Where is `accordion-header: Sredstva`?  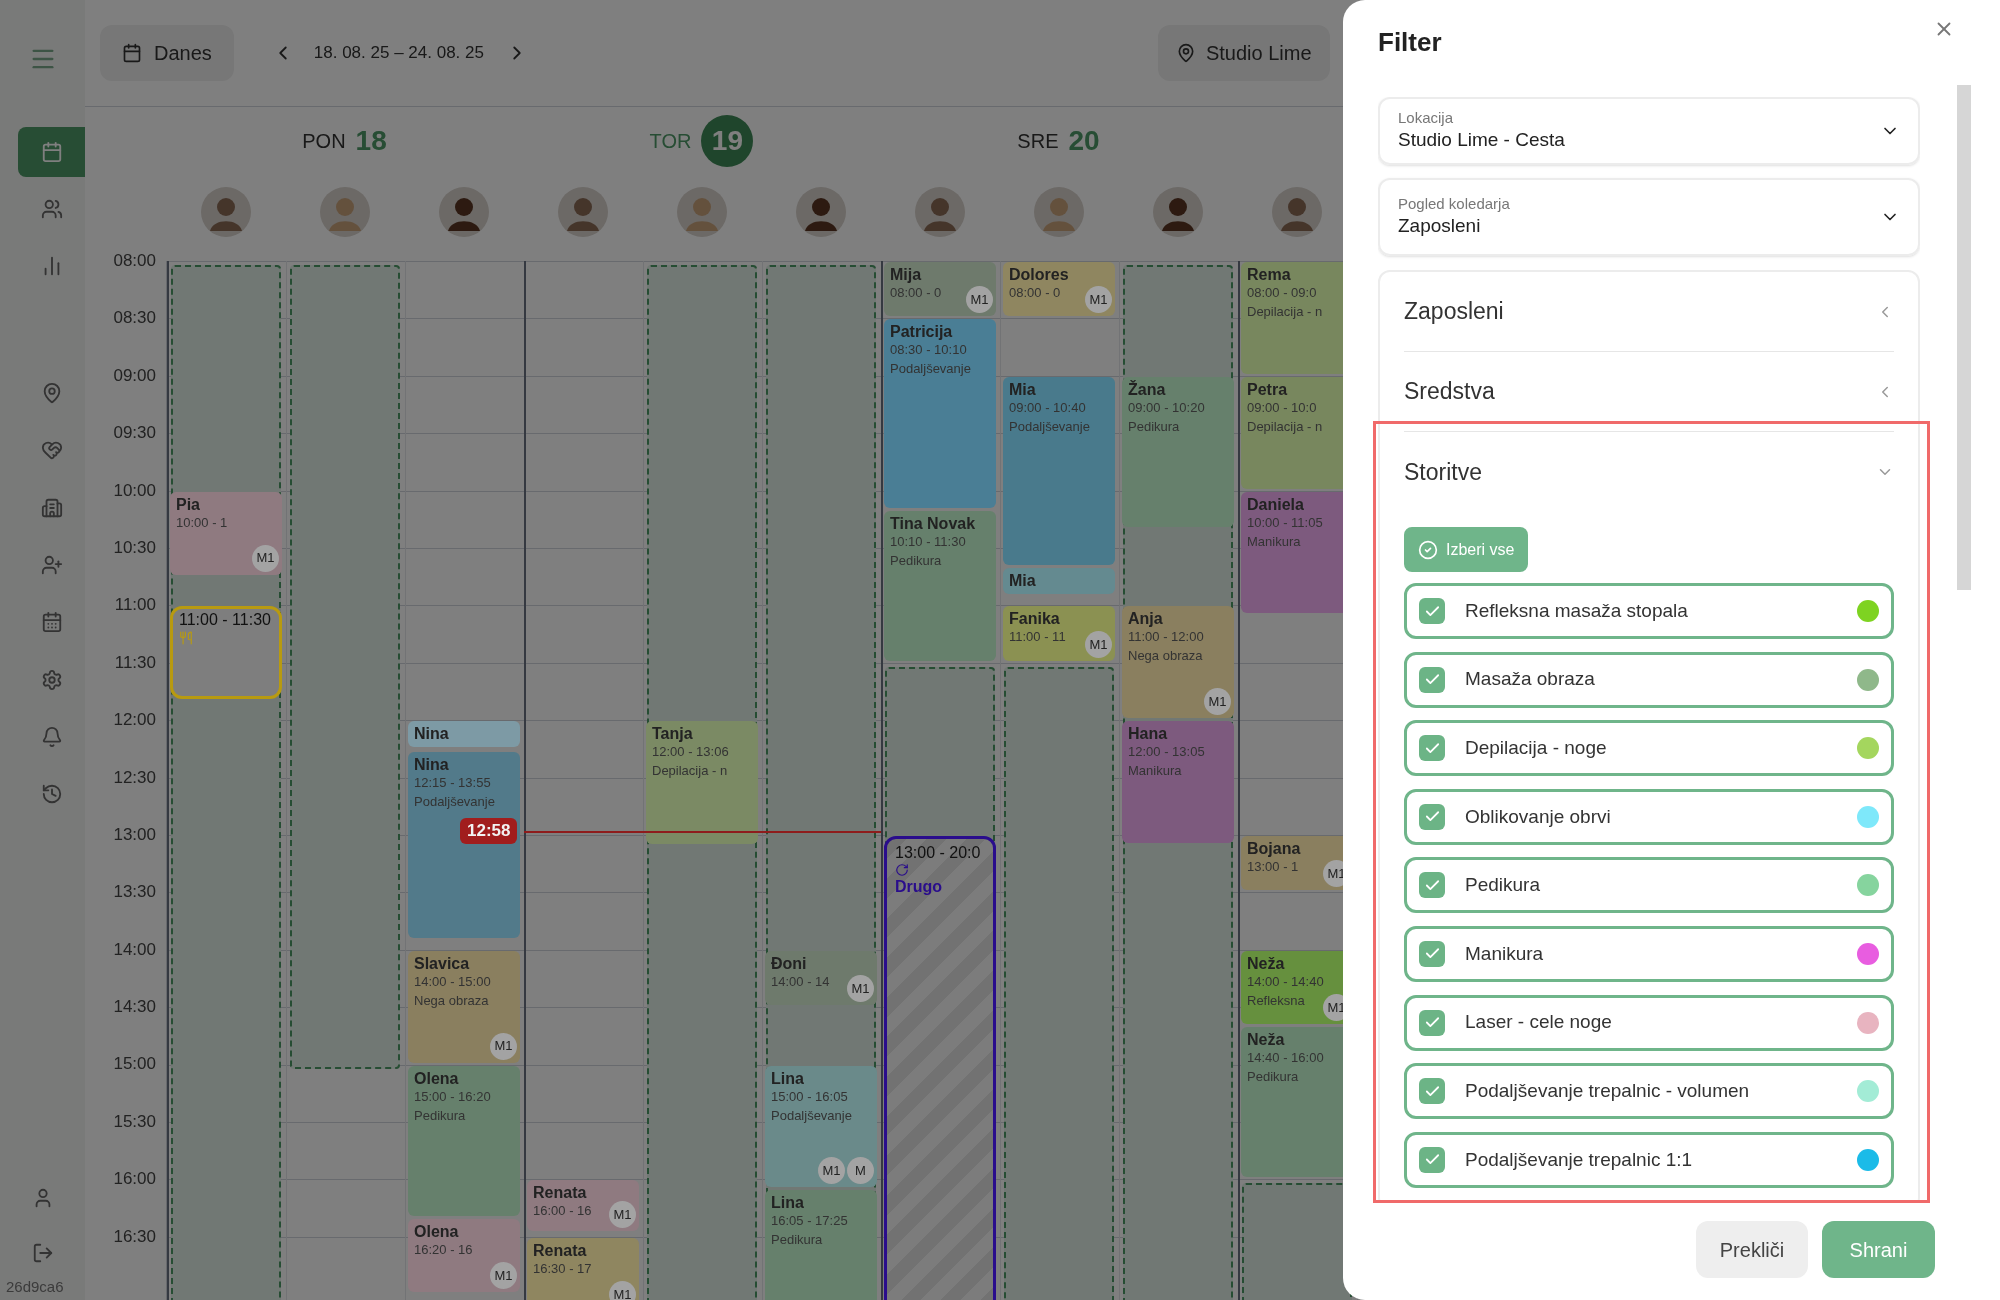 accordion-header: Sredstva is located at coordinates (1649, 392).